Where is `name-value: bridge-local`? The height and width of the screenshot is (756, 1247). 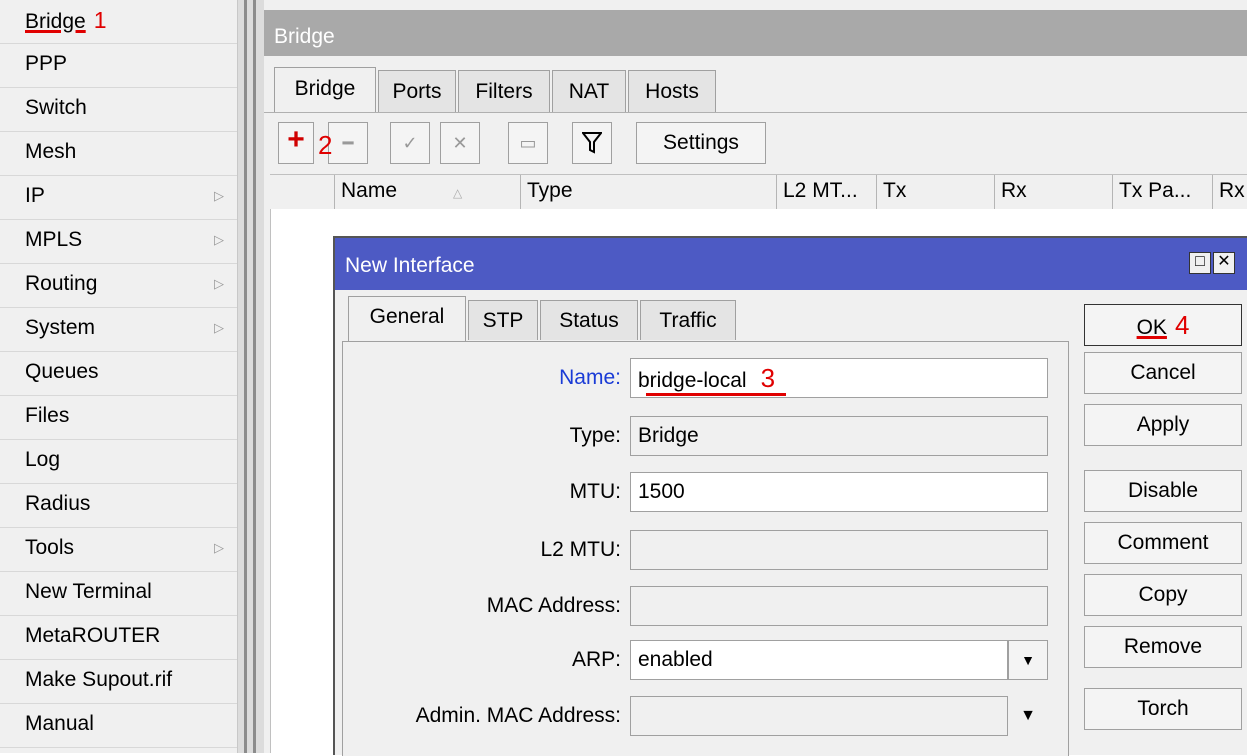 name-value: bridge-local is located at coordinates (692, 380).